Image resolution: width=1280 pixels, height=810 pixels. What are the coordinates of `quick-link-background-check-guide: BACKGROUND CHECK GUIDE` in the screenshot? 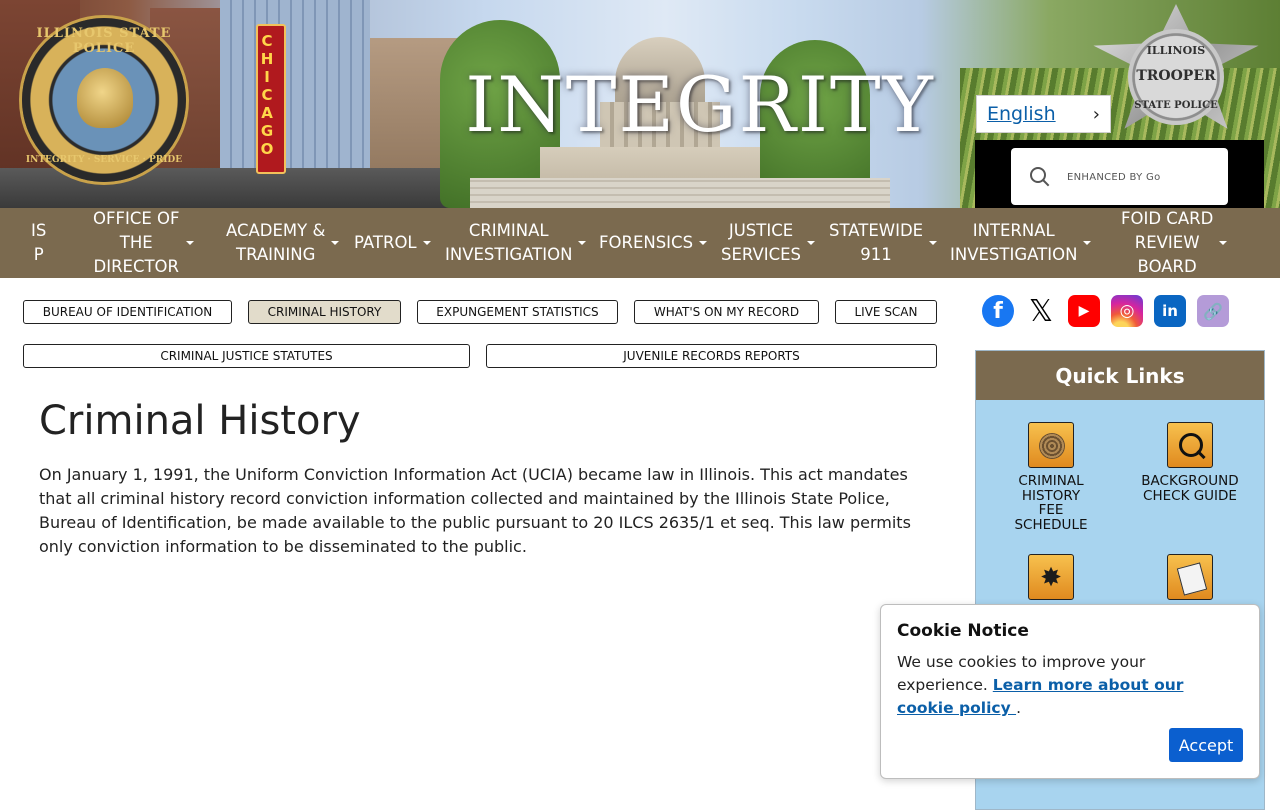 It's located at (1190, 462).